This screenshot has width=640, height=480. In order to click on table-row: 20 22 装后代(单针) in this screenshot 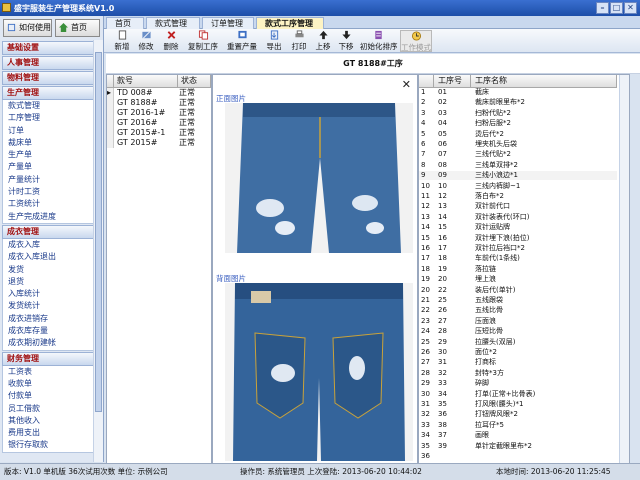, I will do `click(518, 290)`.